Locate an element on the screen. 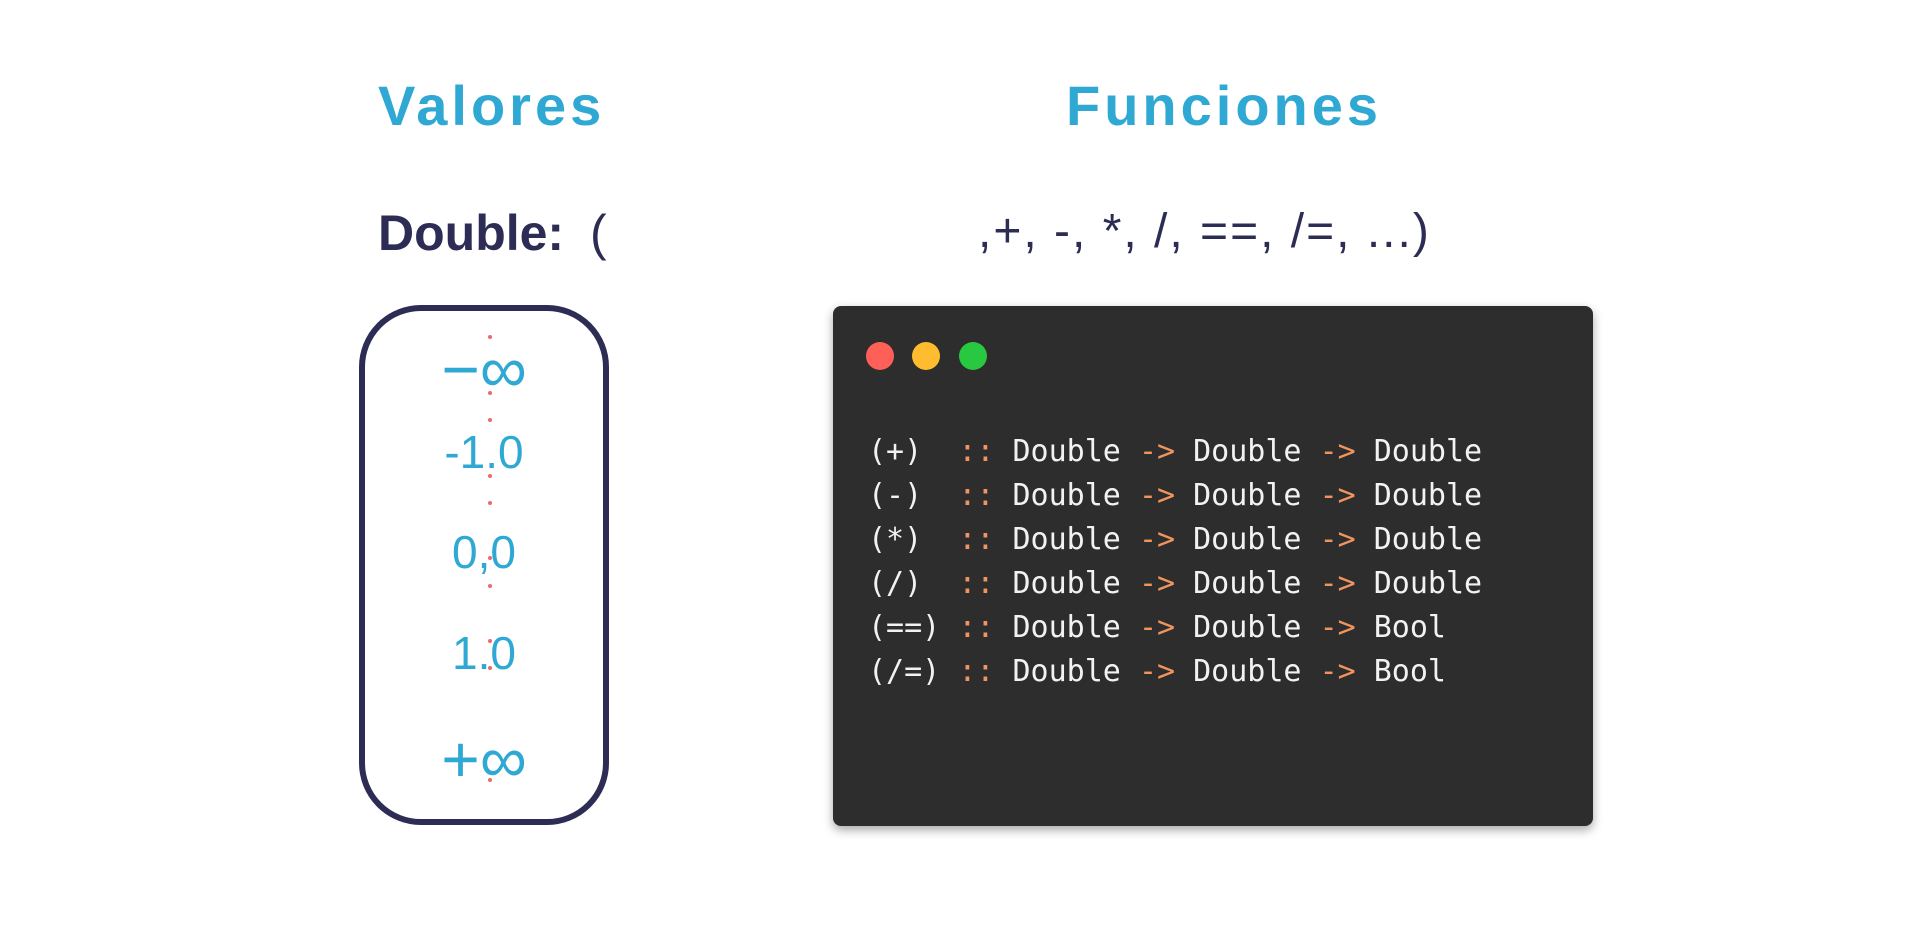 Image resolution: width=1921 pixels, height=930 pixels. minimize-dot-icon is located at coordinates (926, 356).